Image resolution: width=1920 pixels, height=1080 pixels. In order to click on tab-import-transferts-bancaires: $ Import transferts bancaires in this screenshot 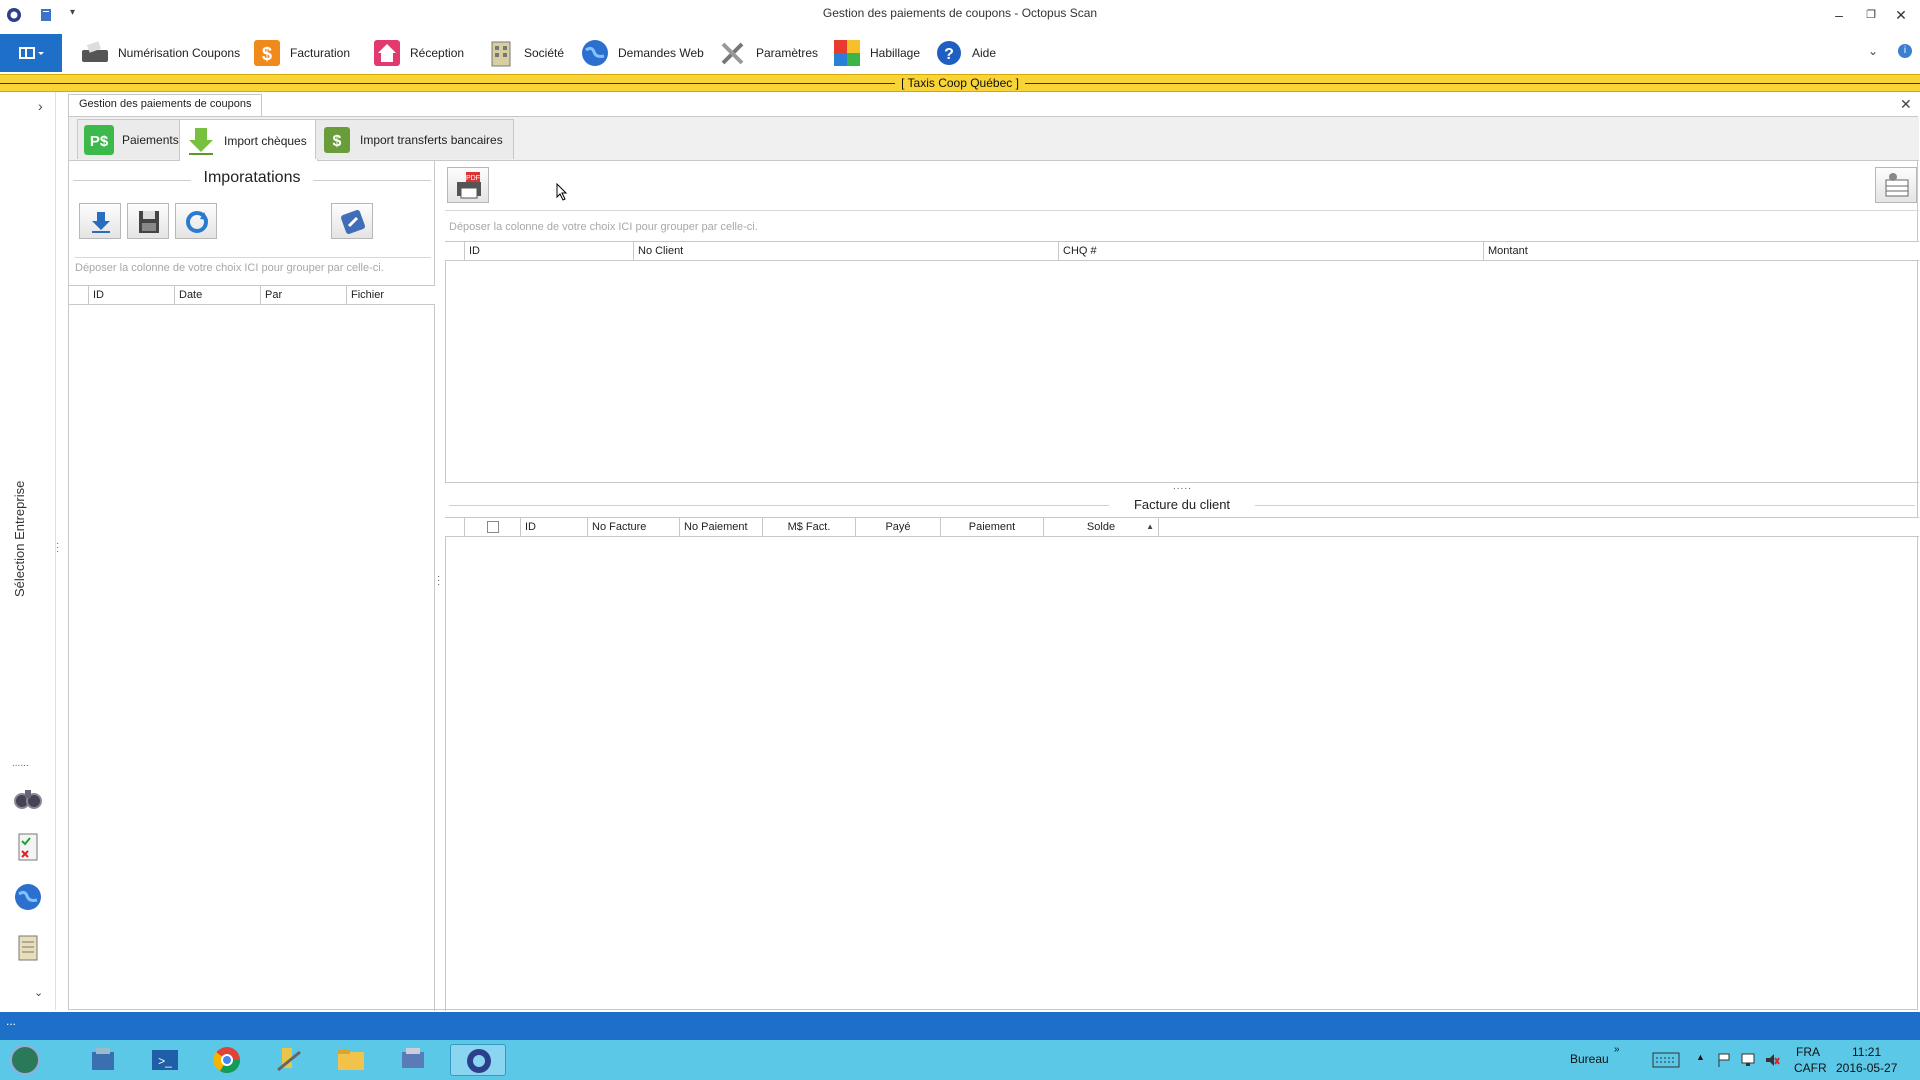, I will do `click(414, 139)`.